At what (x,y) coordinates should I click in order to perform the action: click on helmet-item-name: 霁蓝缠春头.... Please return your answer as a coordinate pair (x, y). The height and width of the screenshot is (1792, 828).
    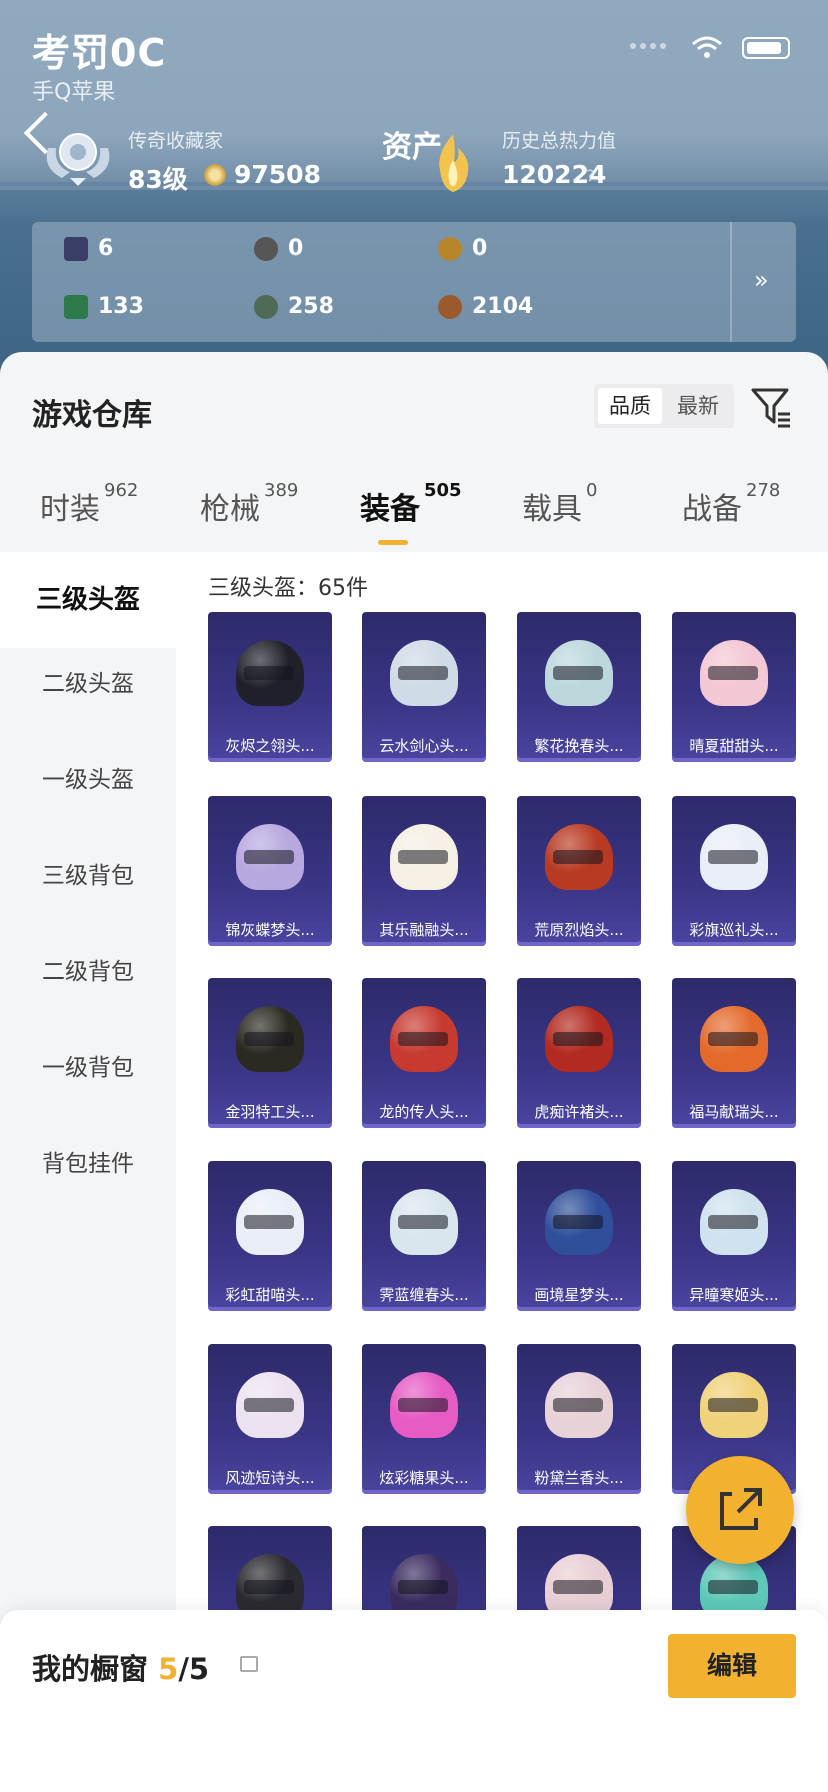
    Looking at the image, I should click on (424, 1295).